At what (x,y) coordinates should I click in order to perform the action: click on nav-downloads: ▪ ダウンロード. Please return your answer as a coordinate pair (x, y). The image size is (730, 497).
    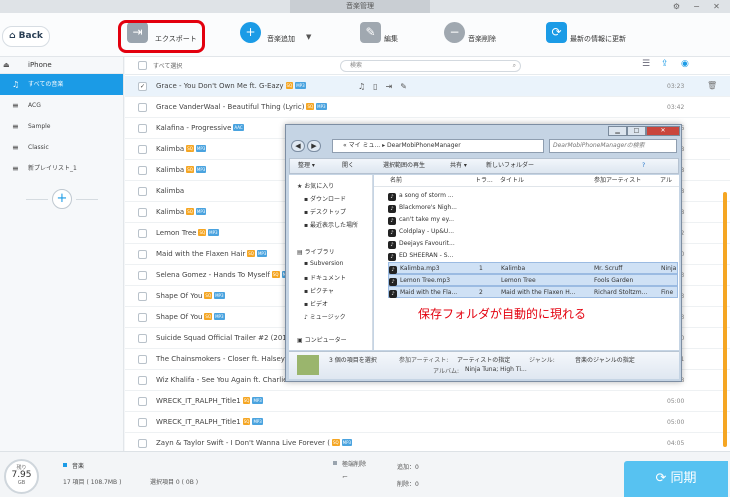
    Looking at the image, I should click on (325, 198).